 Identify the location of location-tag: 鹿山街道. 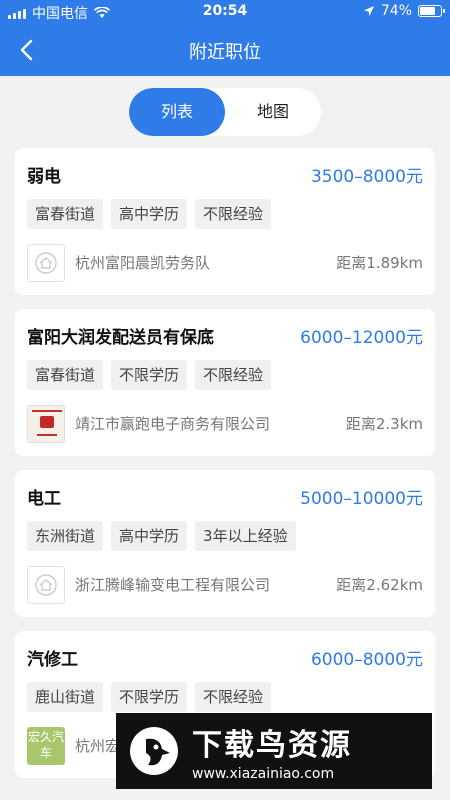
(65, 697).